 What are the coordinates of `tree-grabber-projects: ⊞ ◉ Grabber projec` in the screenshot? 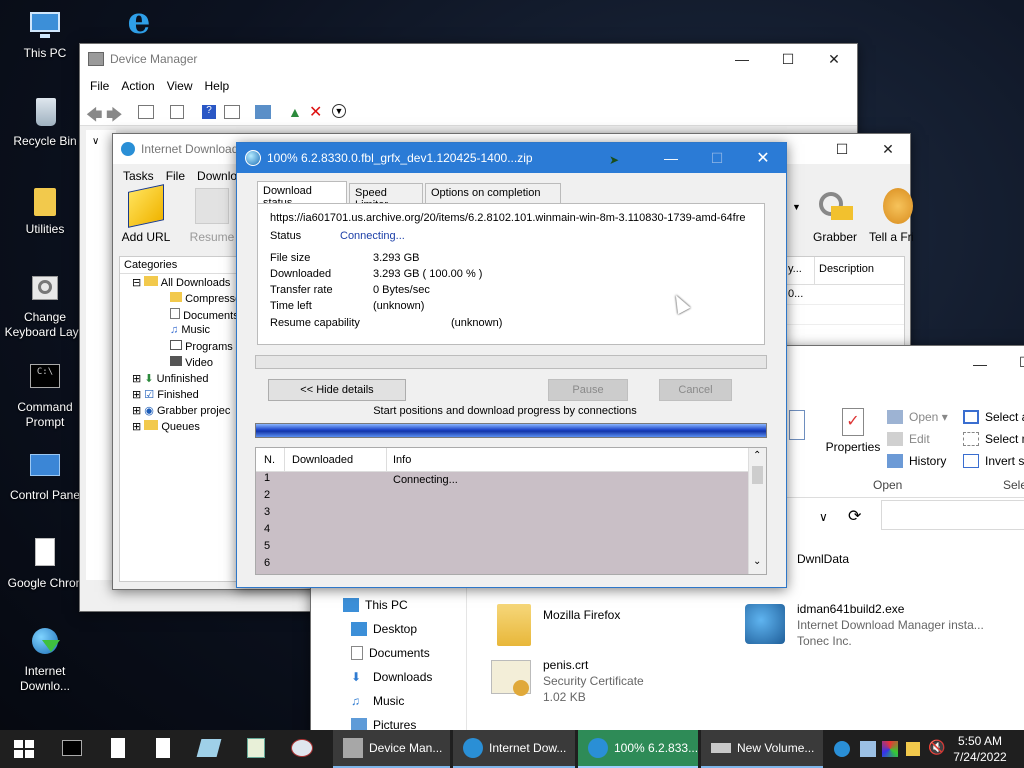 It's located at (179, 412).